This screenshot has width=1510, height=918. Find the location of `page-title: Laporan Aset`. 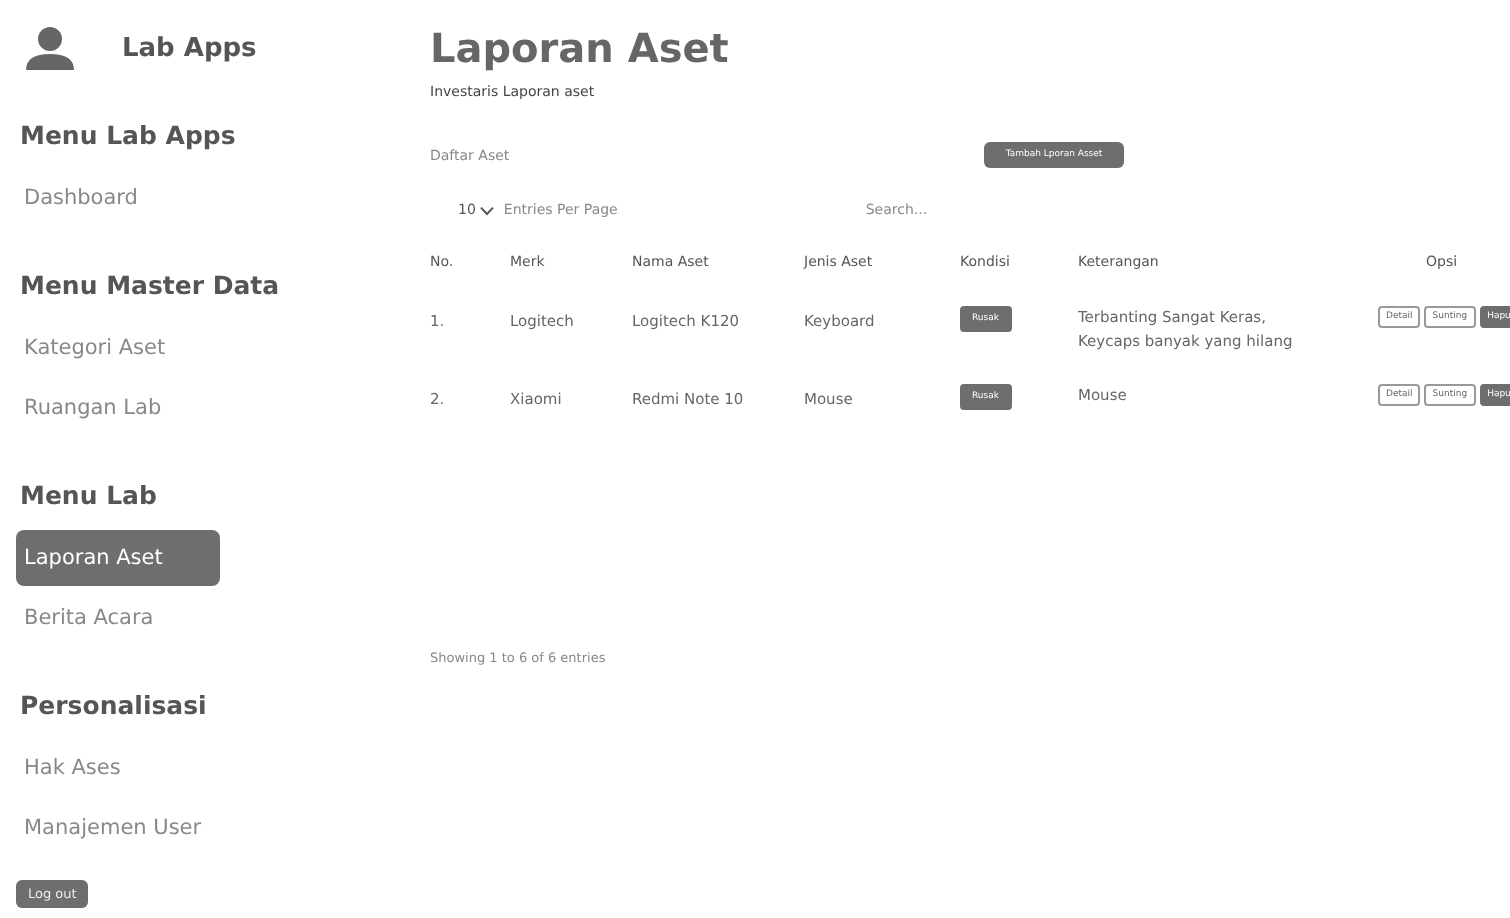

page-title: Laporan Aset is located at coordinates (580, 48).